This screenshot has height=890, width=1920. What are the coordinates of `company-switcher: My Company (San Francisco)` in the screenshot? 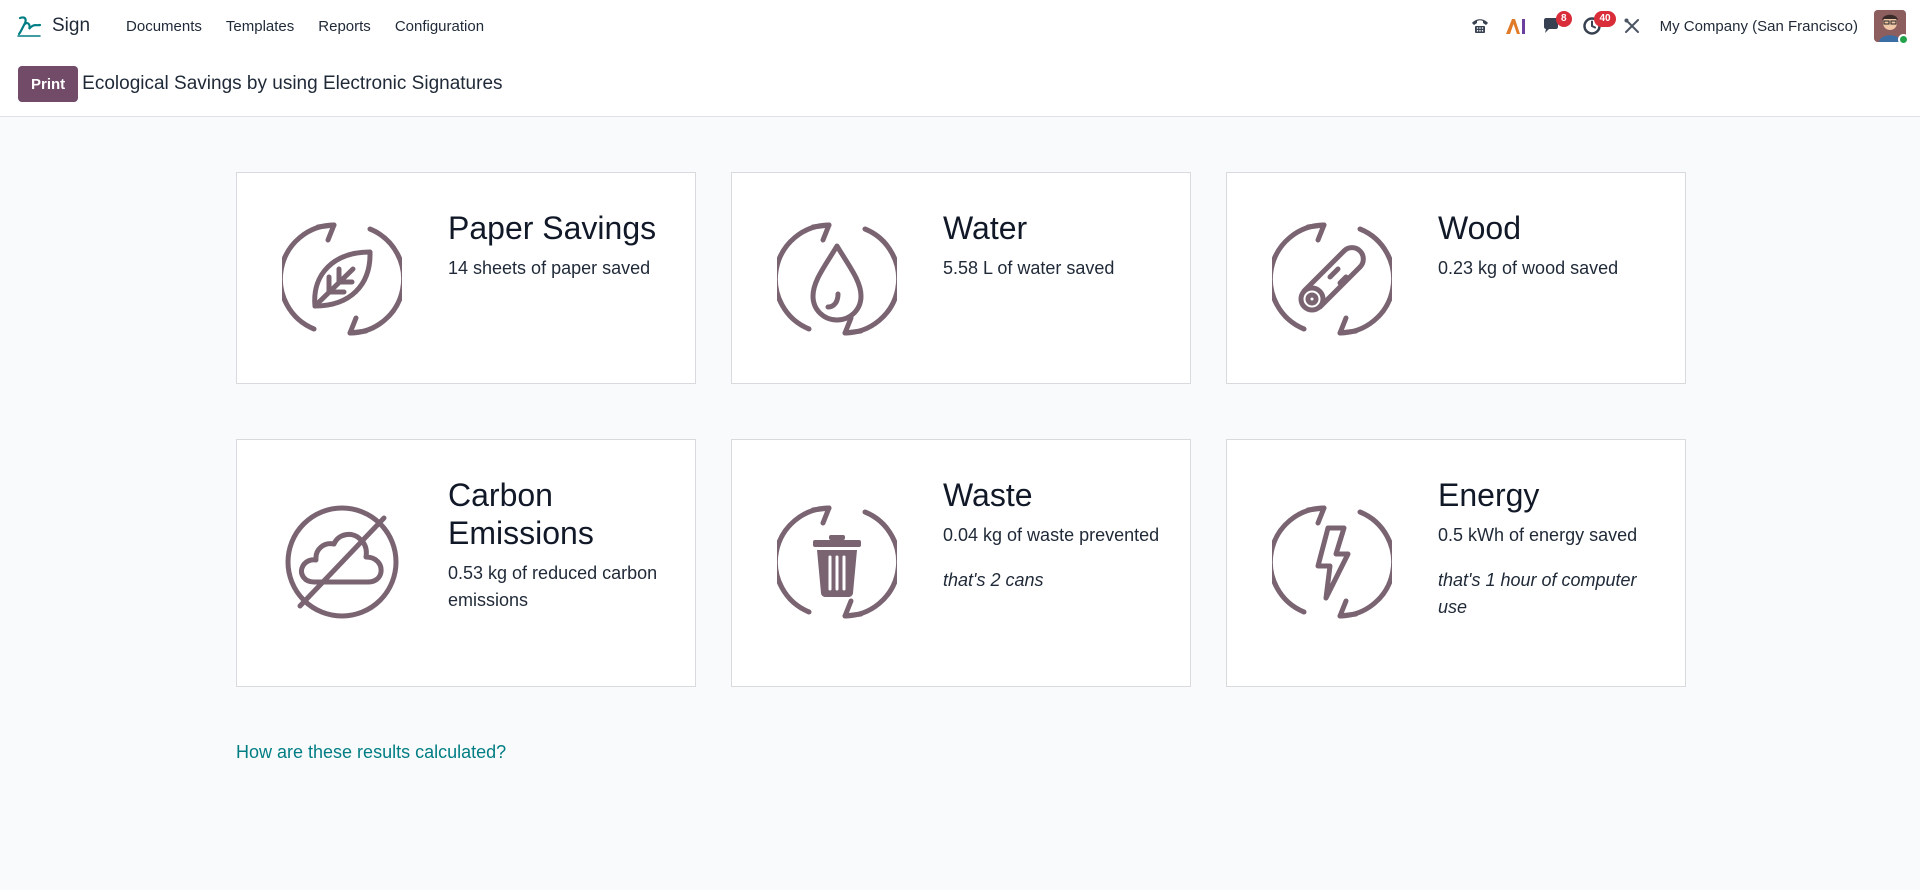 It's located at (1759, 26).